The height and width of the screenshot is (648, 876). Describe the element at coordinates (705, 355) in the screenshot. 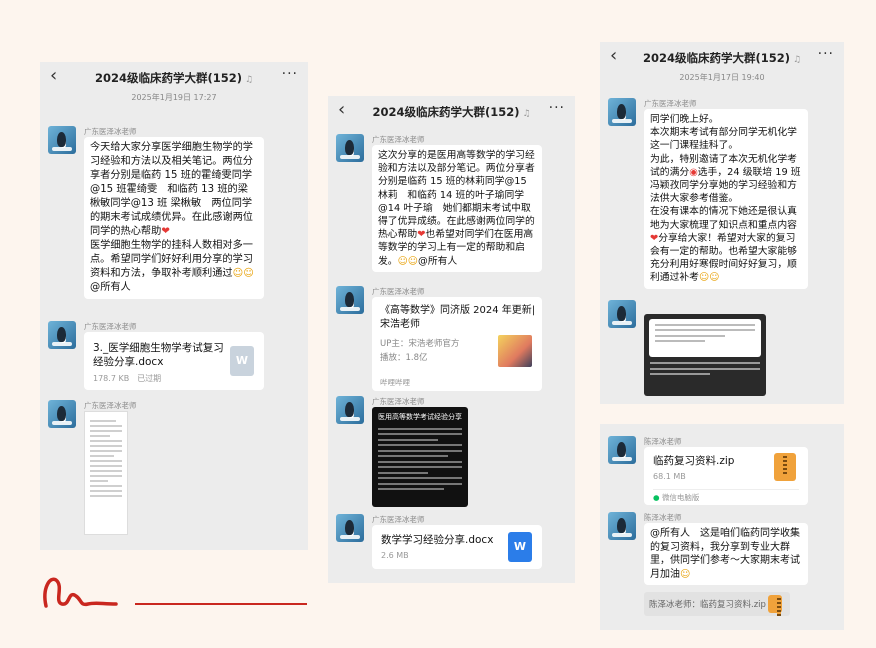

I see `chat-screenshot-thumbnail` at that location.